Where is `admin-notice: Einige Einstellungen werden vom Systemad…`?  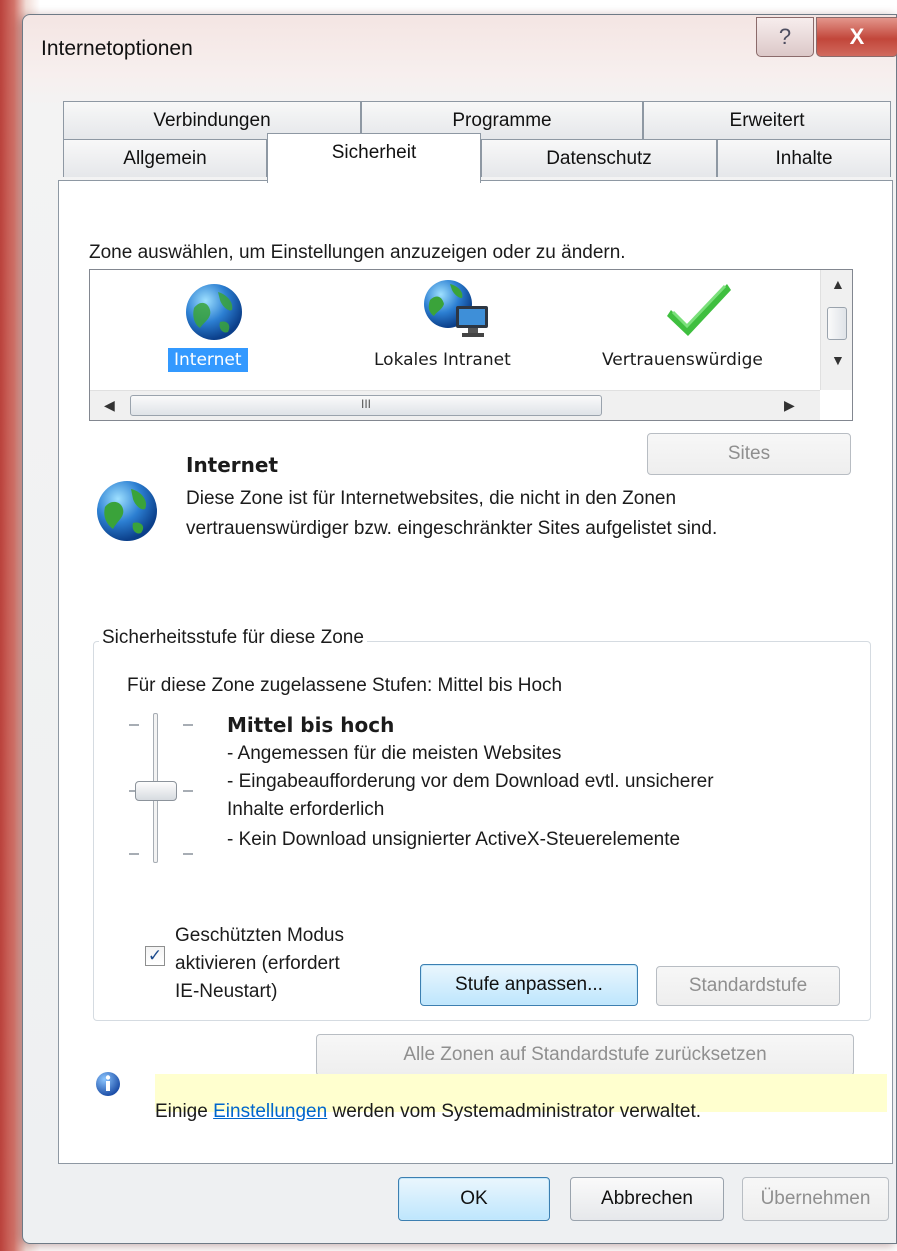
admin-notice: Einige Einstellungen werden vom Systemad… is located at coordinates (428, 1112).